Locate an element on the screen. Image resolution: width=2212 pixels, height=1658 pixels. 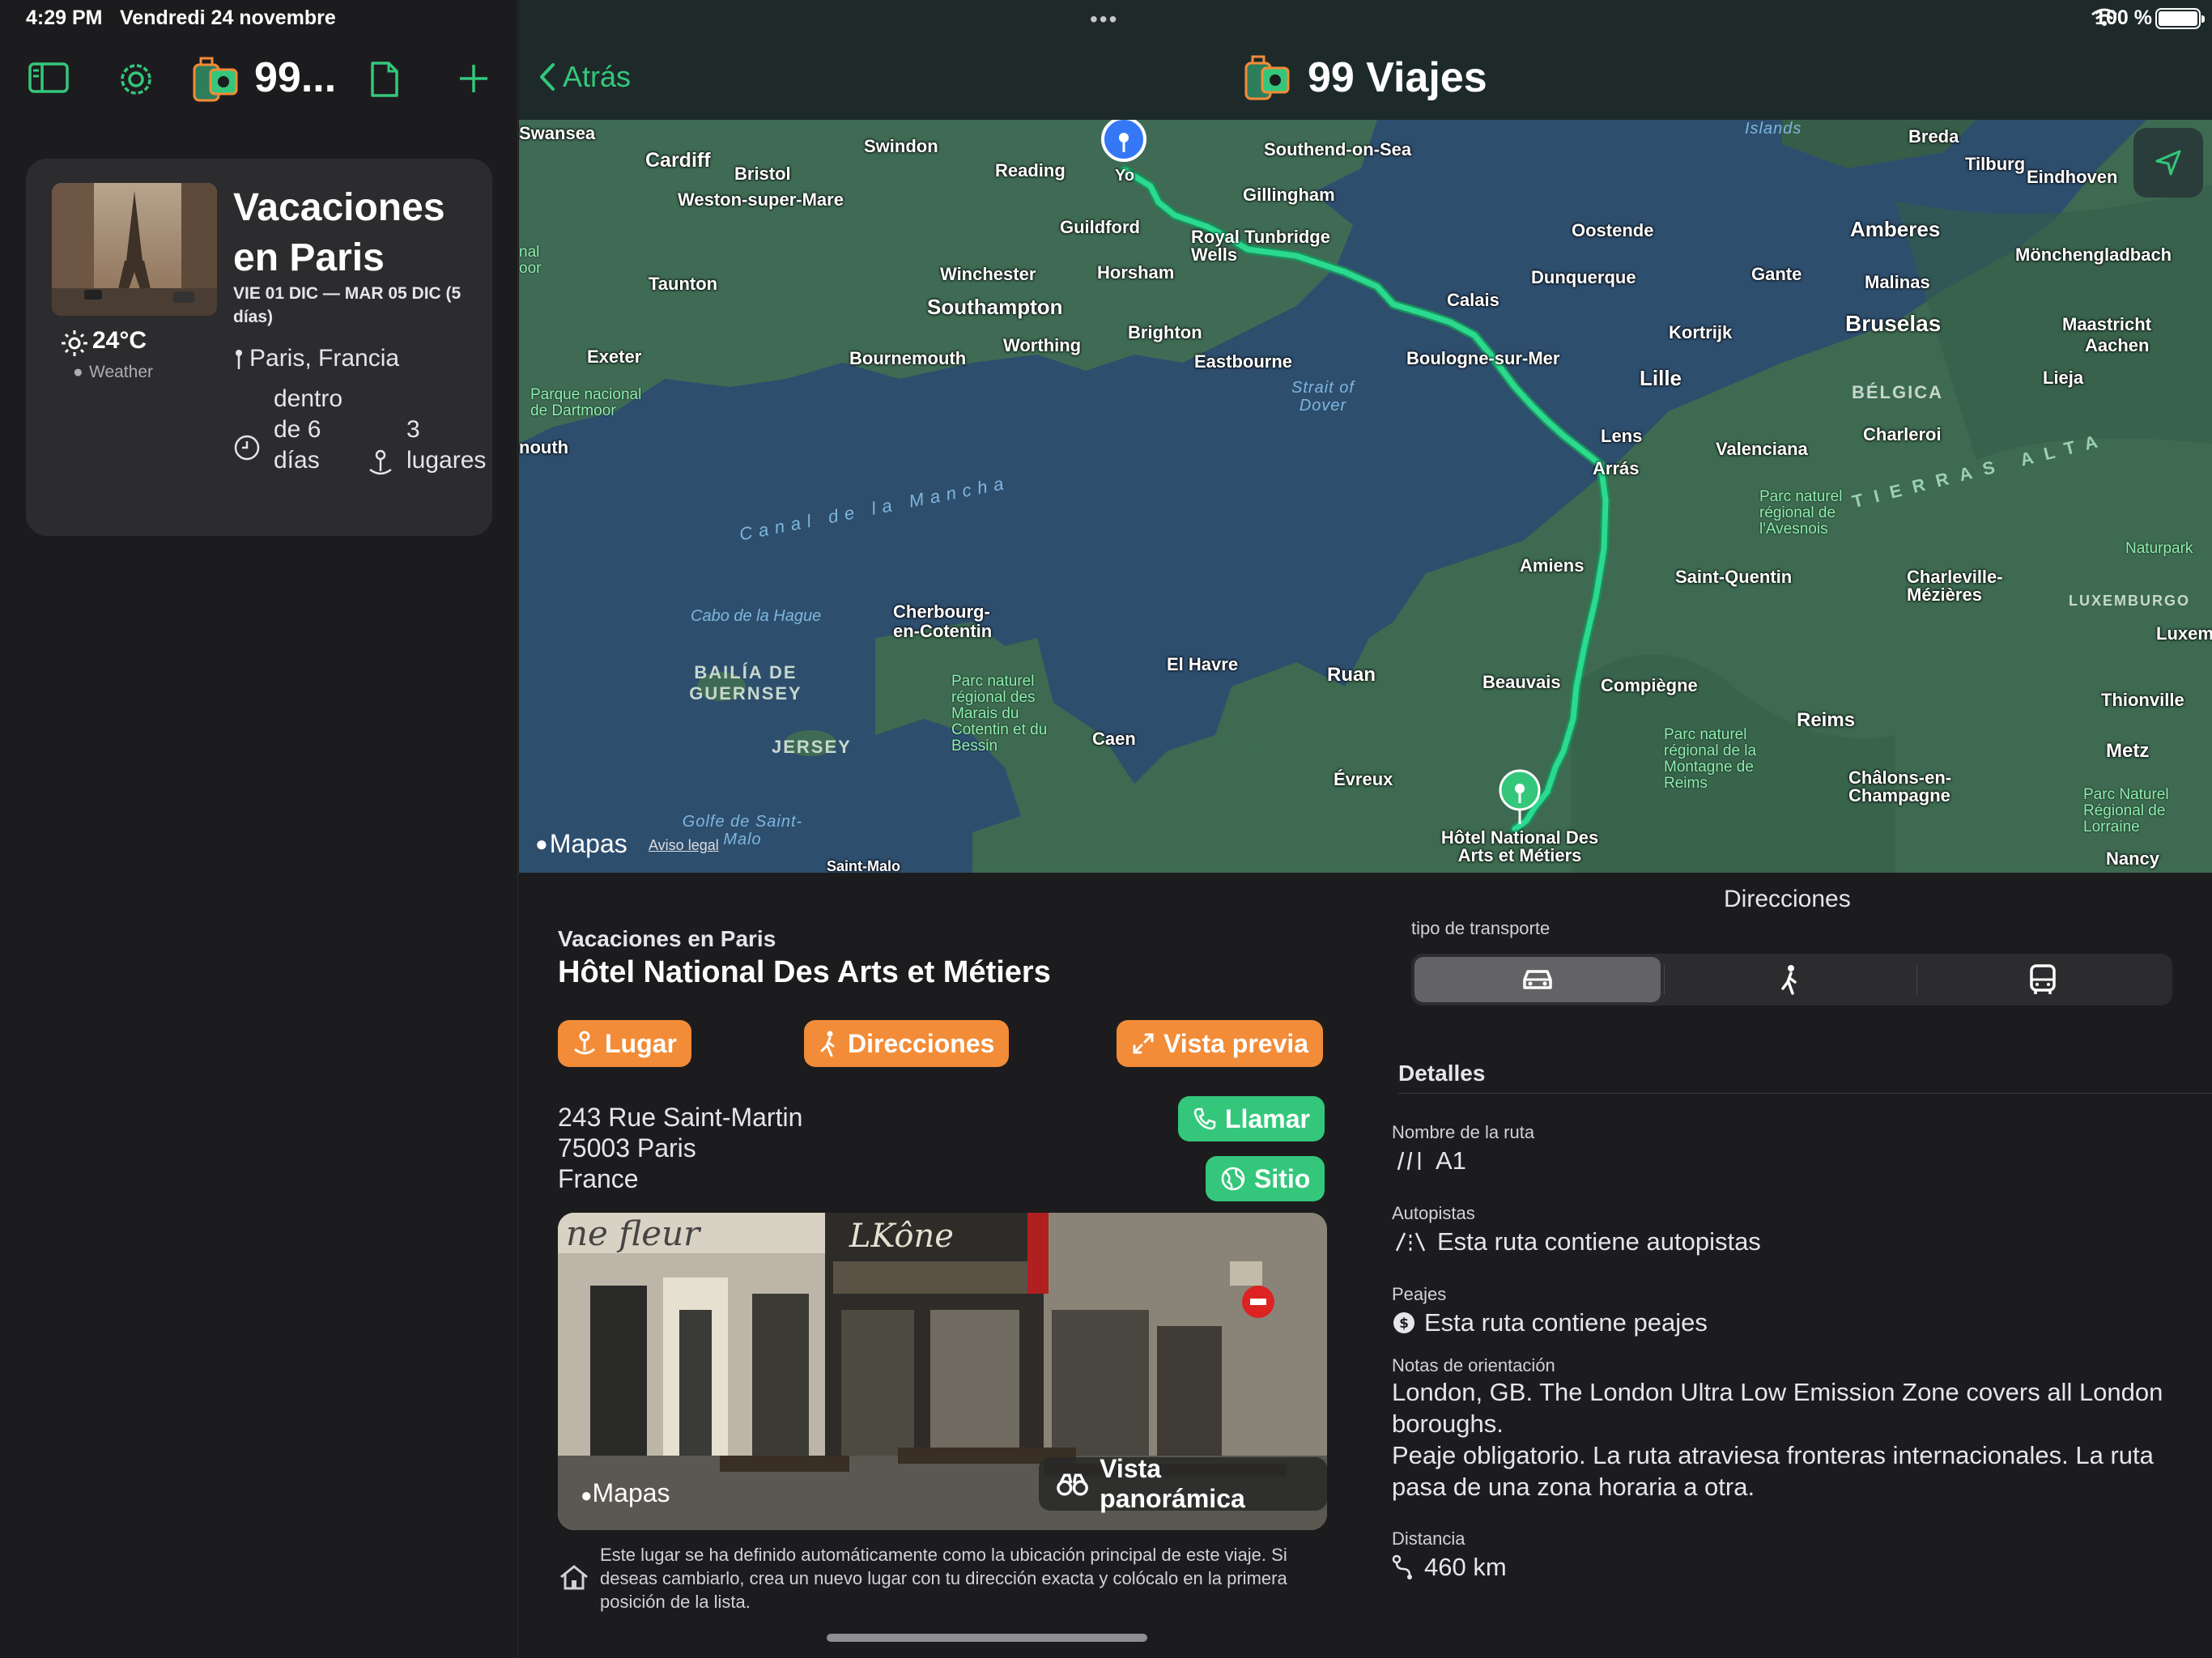
binoculars-icon is located at coordinates (1072, 1484).